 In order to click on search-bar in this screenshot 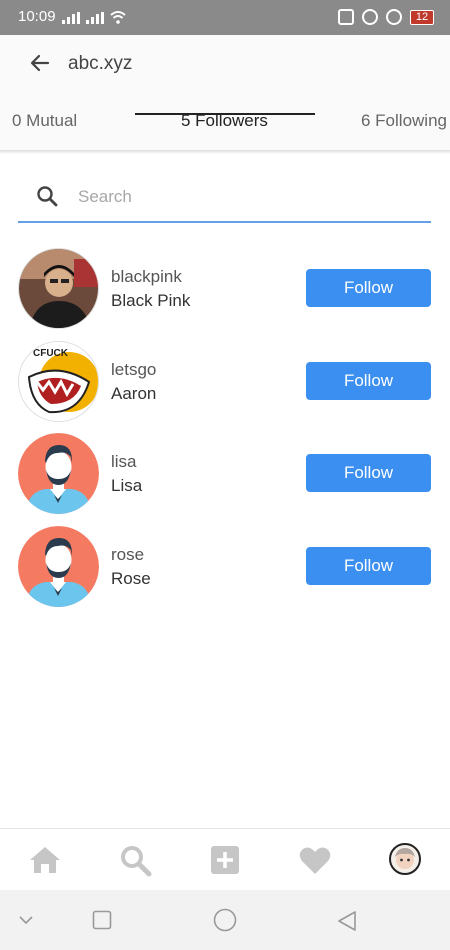, I will do `click(224, 199)`.